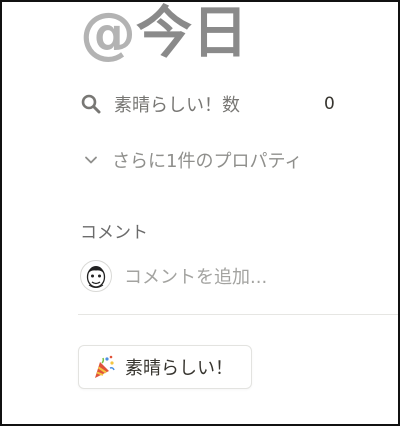 This screenshot has height=426, width=400. I want to click on property-label: 素晴らしい！数, so click(177, 105).